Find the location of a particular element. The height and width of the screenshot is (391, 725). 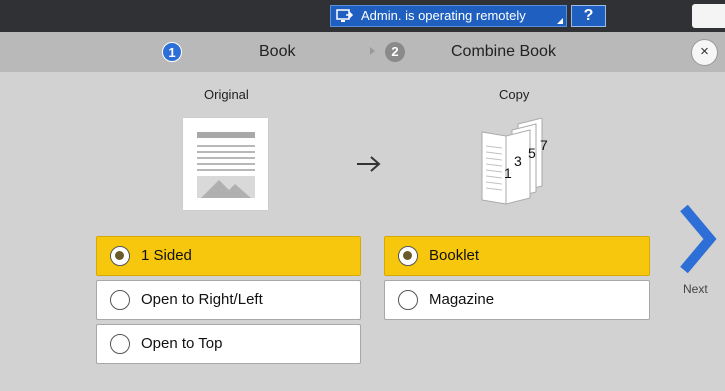

step-1-label: Book is located at coordinates (277, 51).